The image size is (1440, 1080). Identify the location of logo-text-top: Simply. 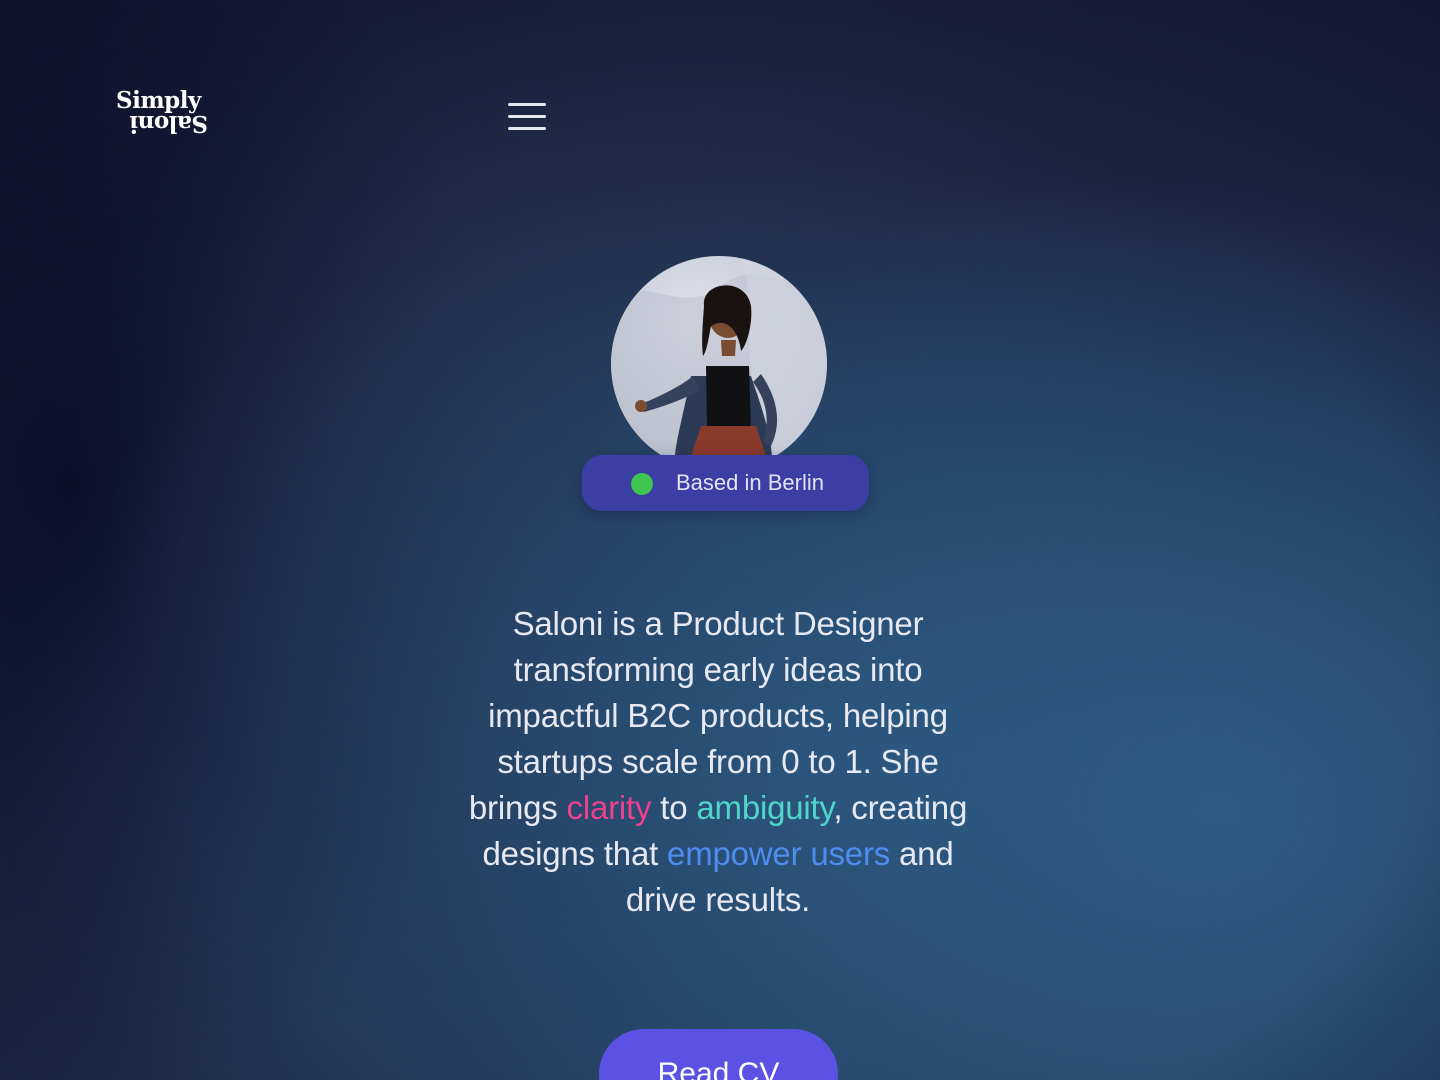
(158, 100).